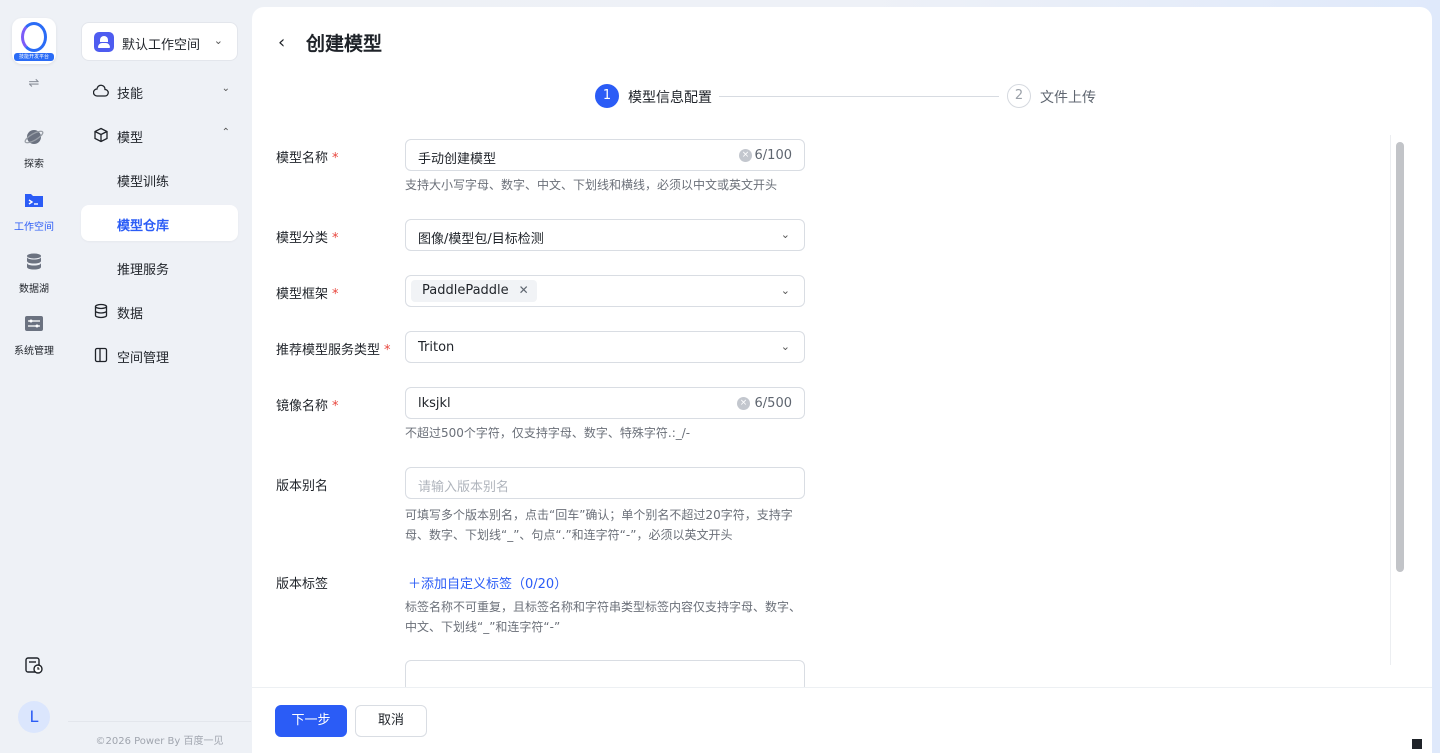 This screenshot has height=753, width=1440. What do you see at coordinates (159, 311) in the screenshot?
I see `sidebar-item-data: 数据` at bounding box center [159, 311].